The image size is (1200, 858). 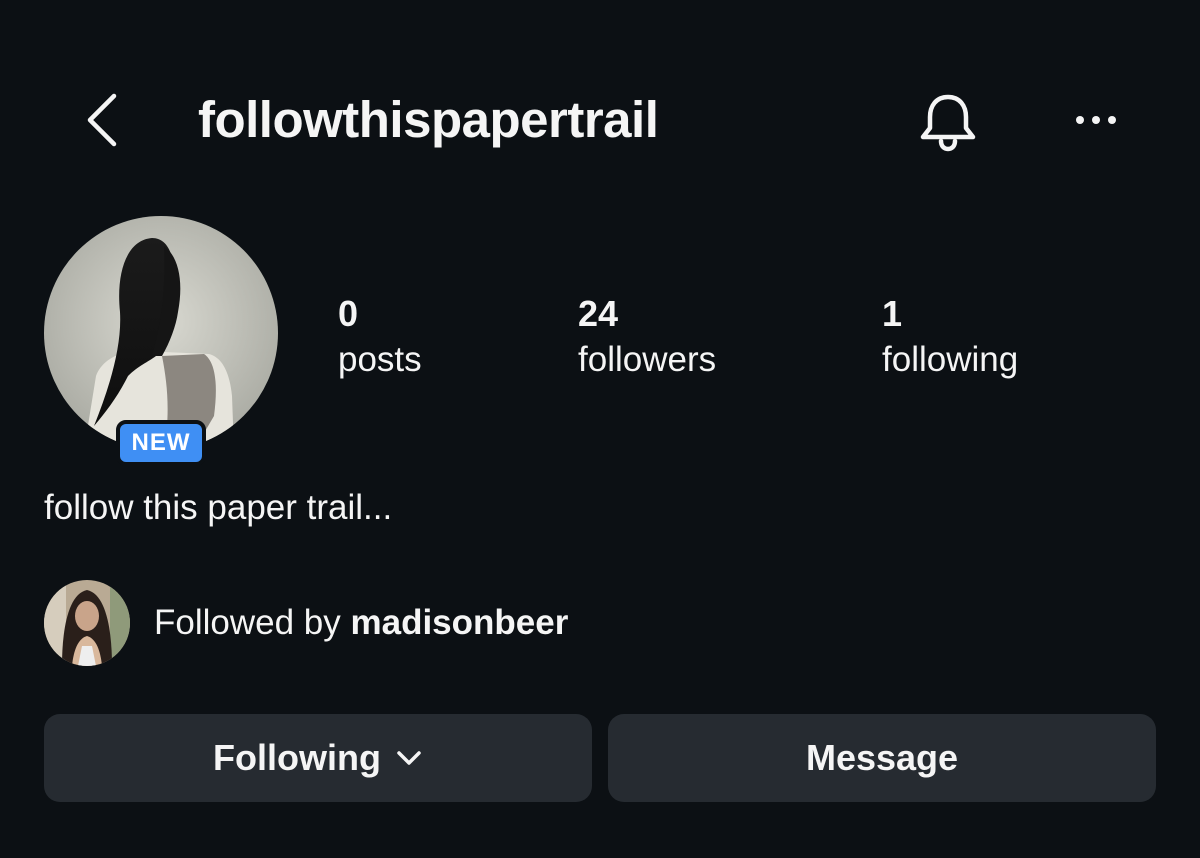 I want to click on followers-label: followers, so click(x=647, y=359).